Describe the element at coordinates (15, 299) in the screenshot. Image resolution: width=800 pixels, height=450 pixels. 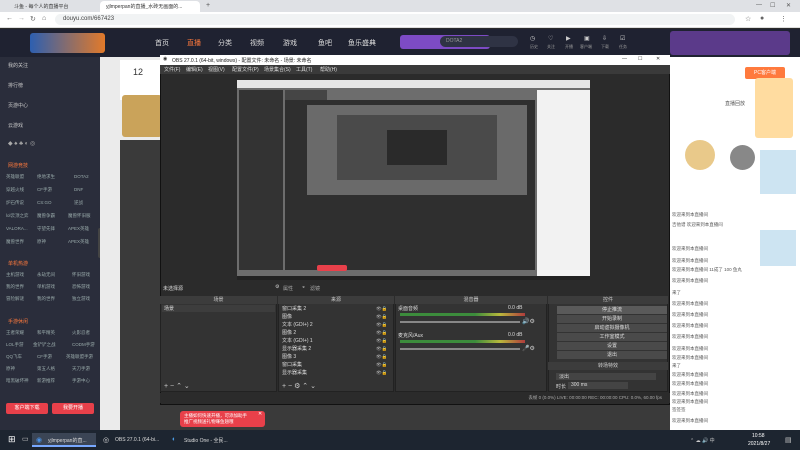
I see `game-link: 冒险解谜` at that location.